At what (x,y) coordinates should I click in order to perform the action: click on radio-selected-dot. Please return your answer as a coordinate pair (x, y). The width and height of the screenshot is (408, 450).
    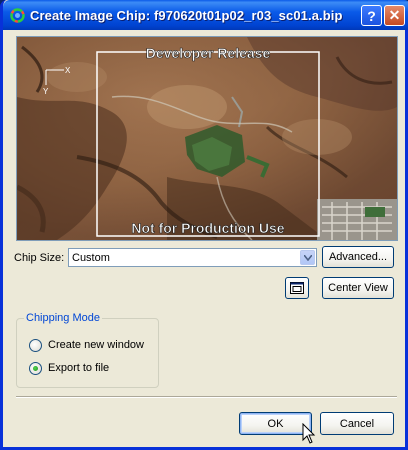
    Looking at the image, I should click on (35, 368).